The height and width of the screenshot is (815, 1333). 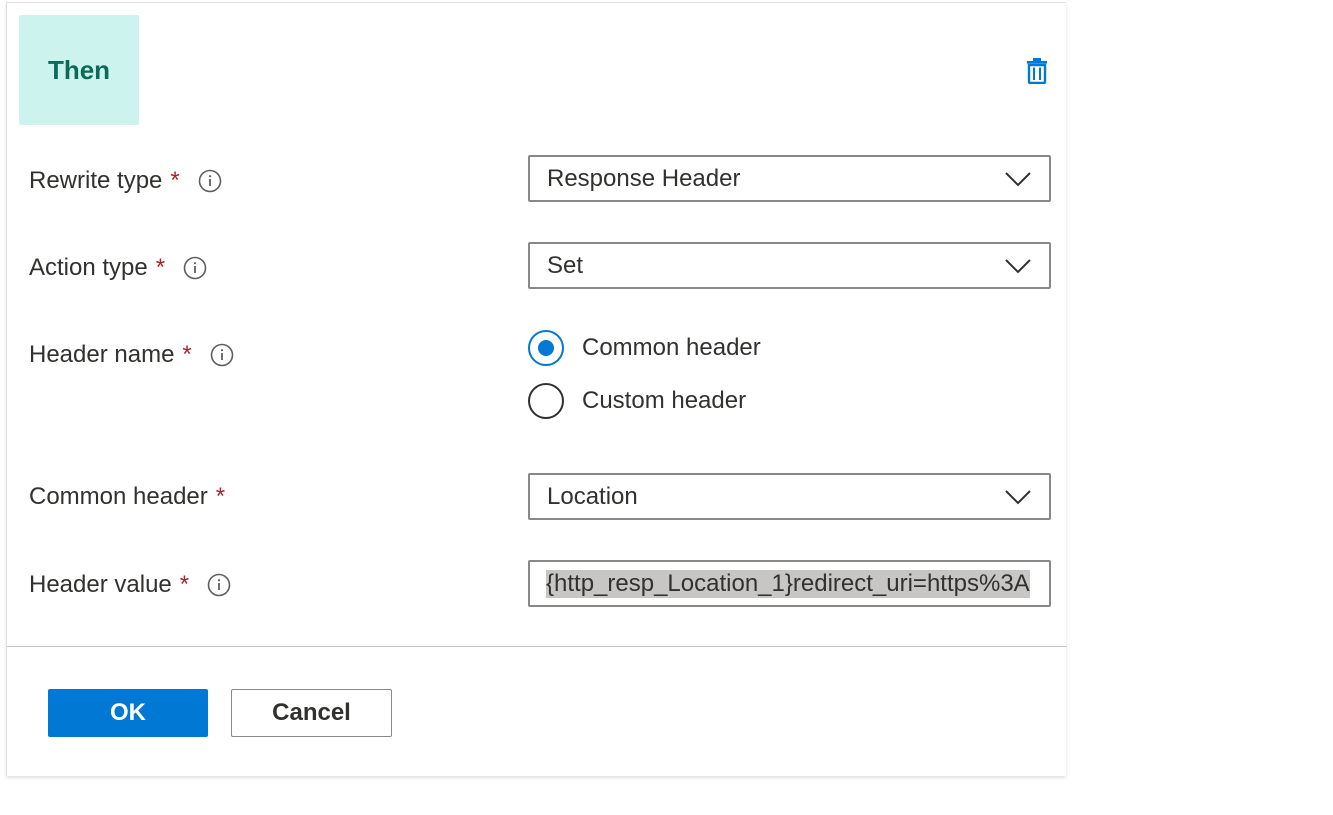 What do you see at coordinates (644, 178) in the screenshot?
I see `rewrite-type-value: Response Header` at bounding box center [644, 178].